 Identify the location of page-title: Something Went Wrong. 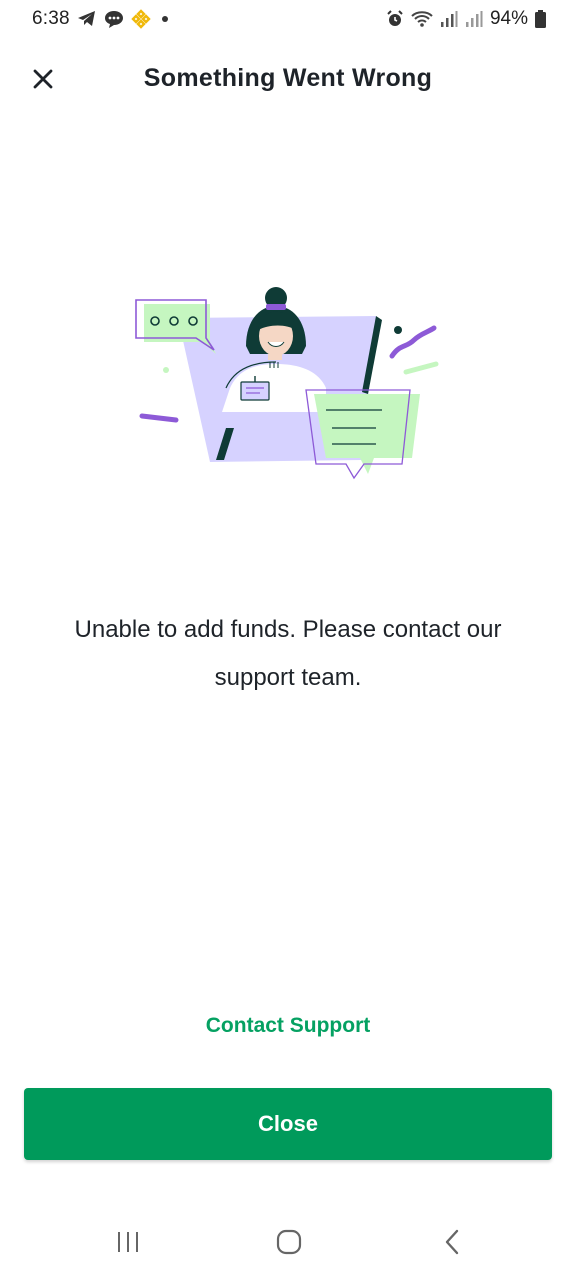
(288, 78).